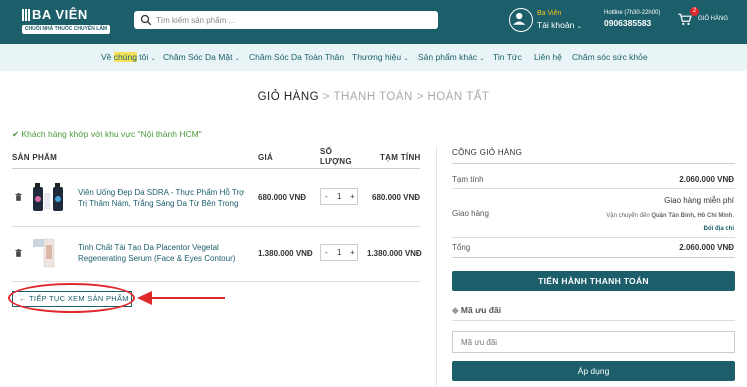 This screenshot has height=387, width=747. I want to click on col-header-qty: SỐ LƯỢNG, so click(336, 156).